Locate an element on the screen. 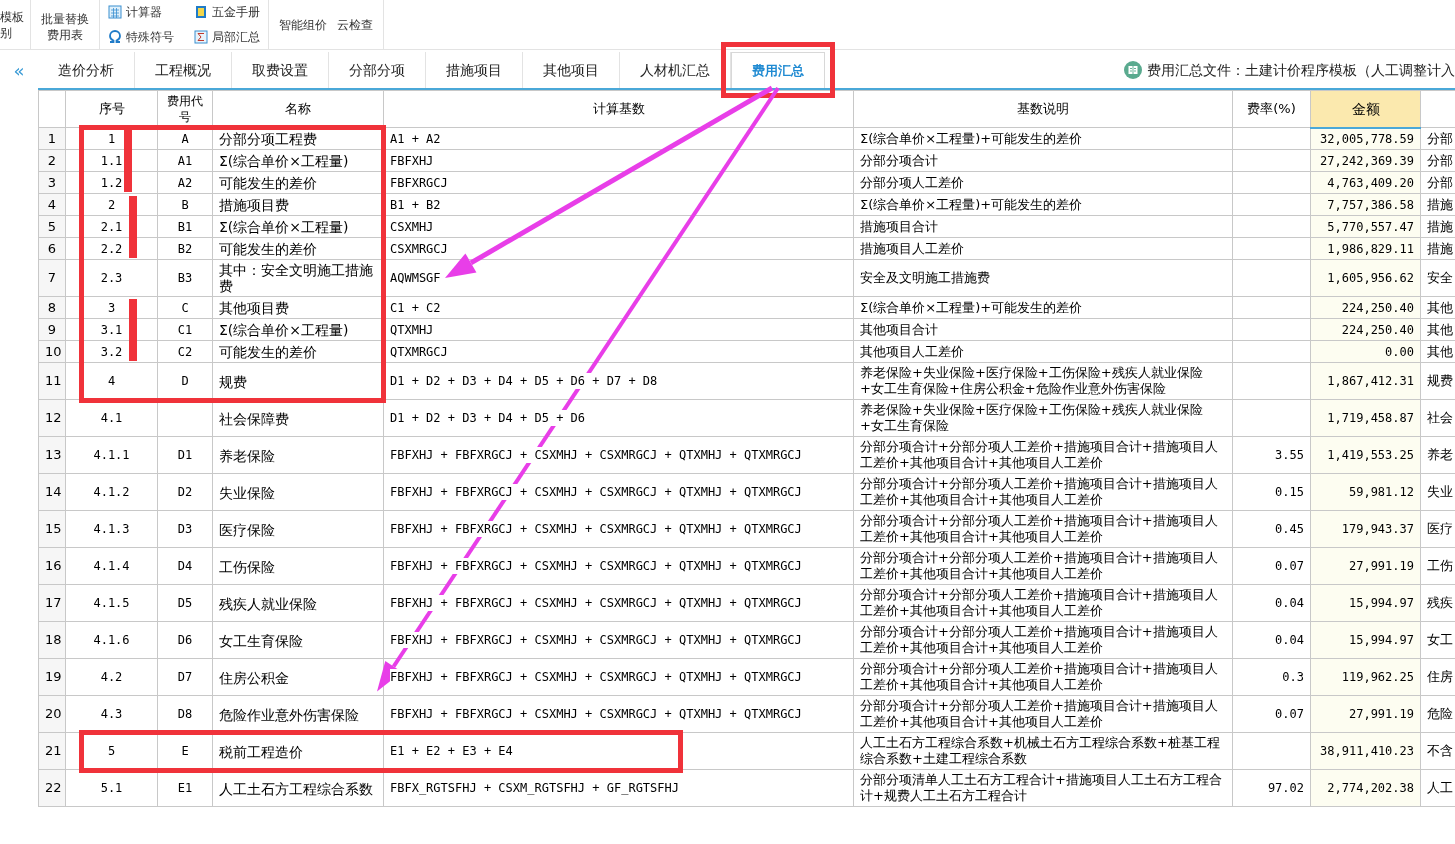 Image resolution: width=1455 pixels, height=844 pixels. table-cell: 医疗保险 is located at coordinates (247, 529).